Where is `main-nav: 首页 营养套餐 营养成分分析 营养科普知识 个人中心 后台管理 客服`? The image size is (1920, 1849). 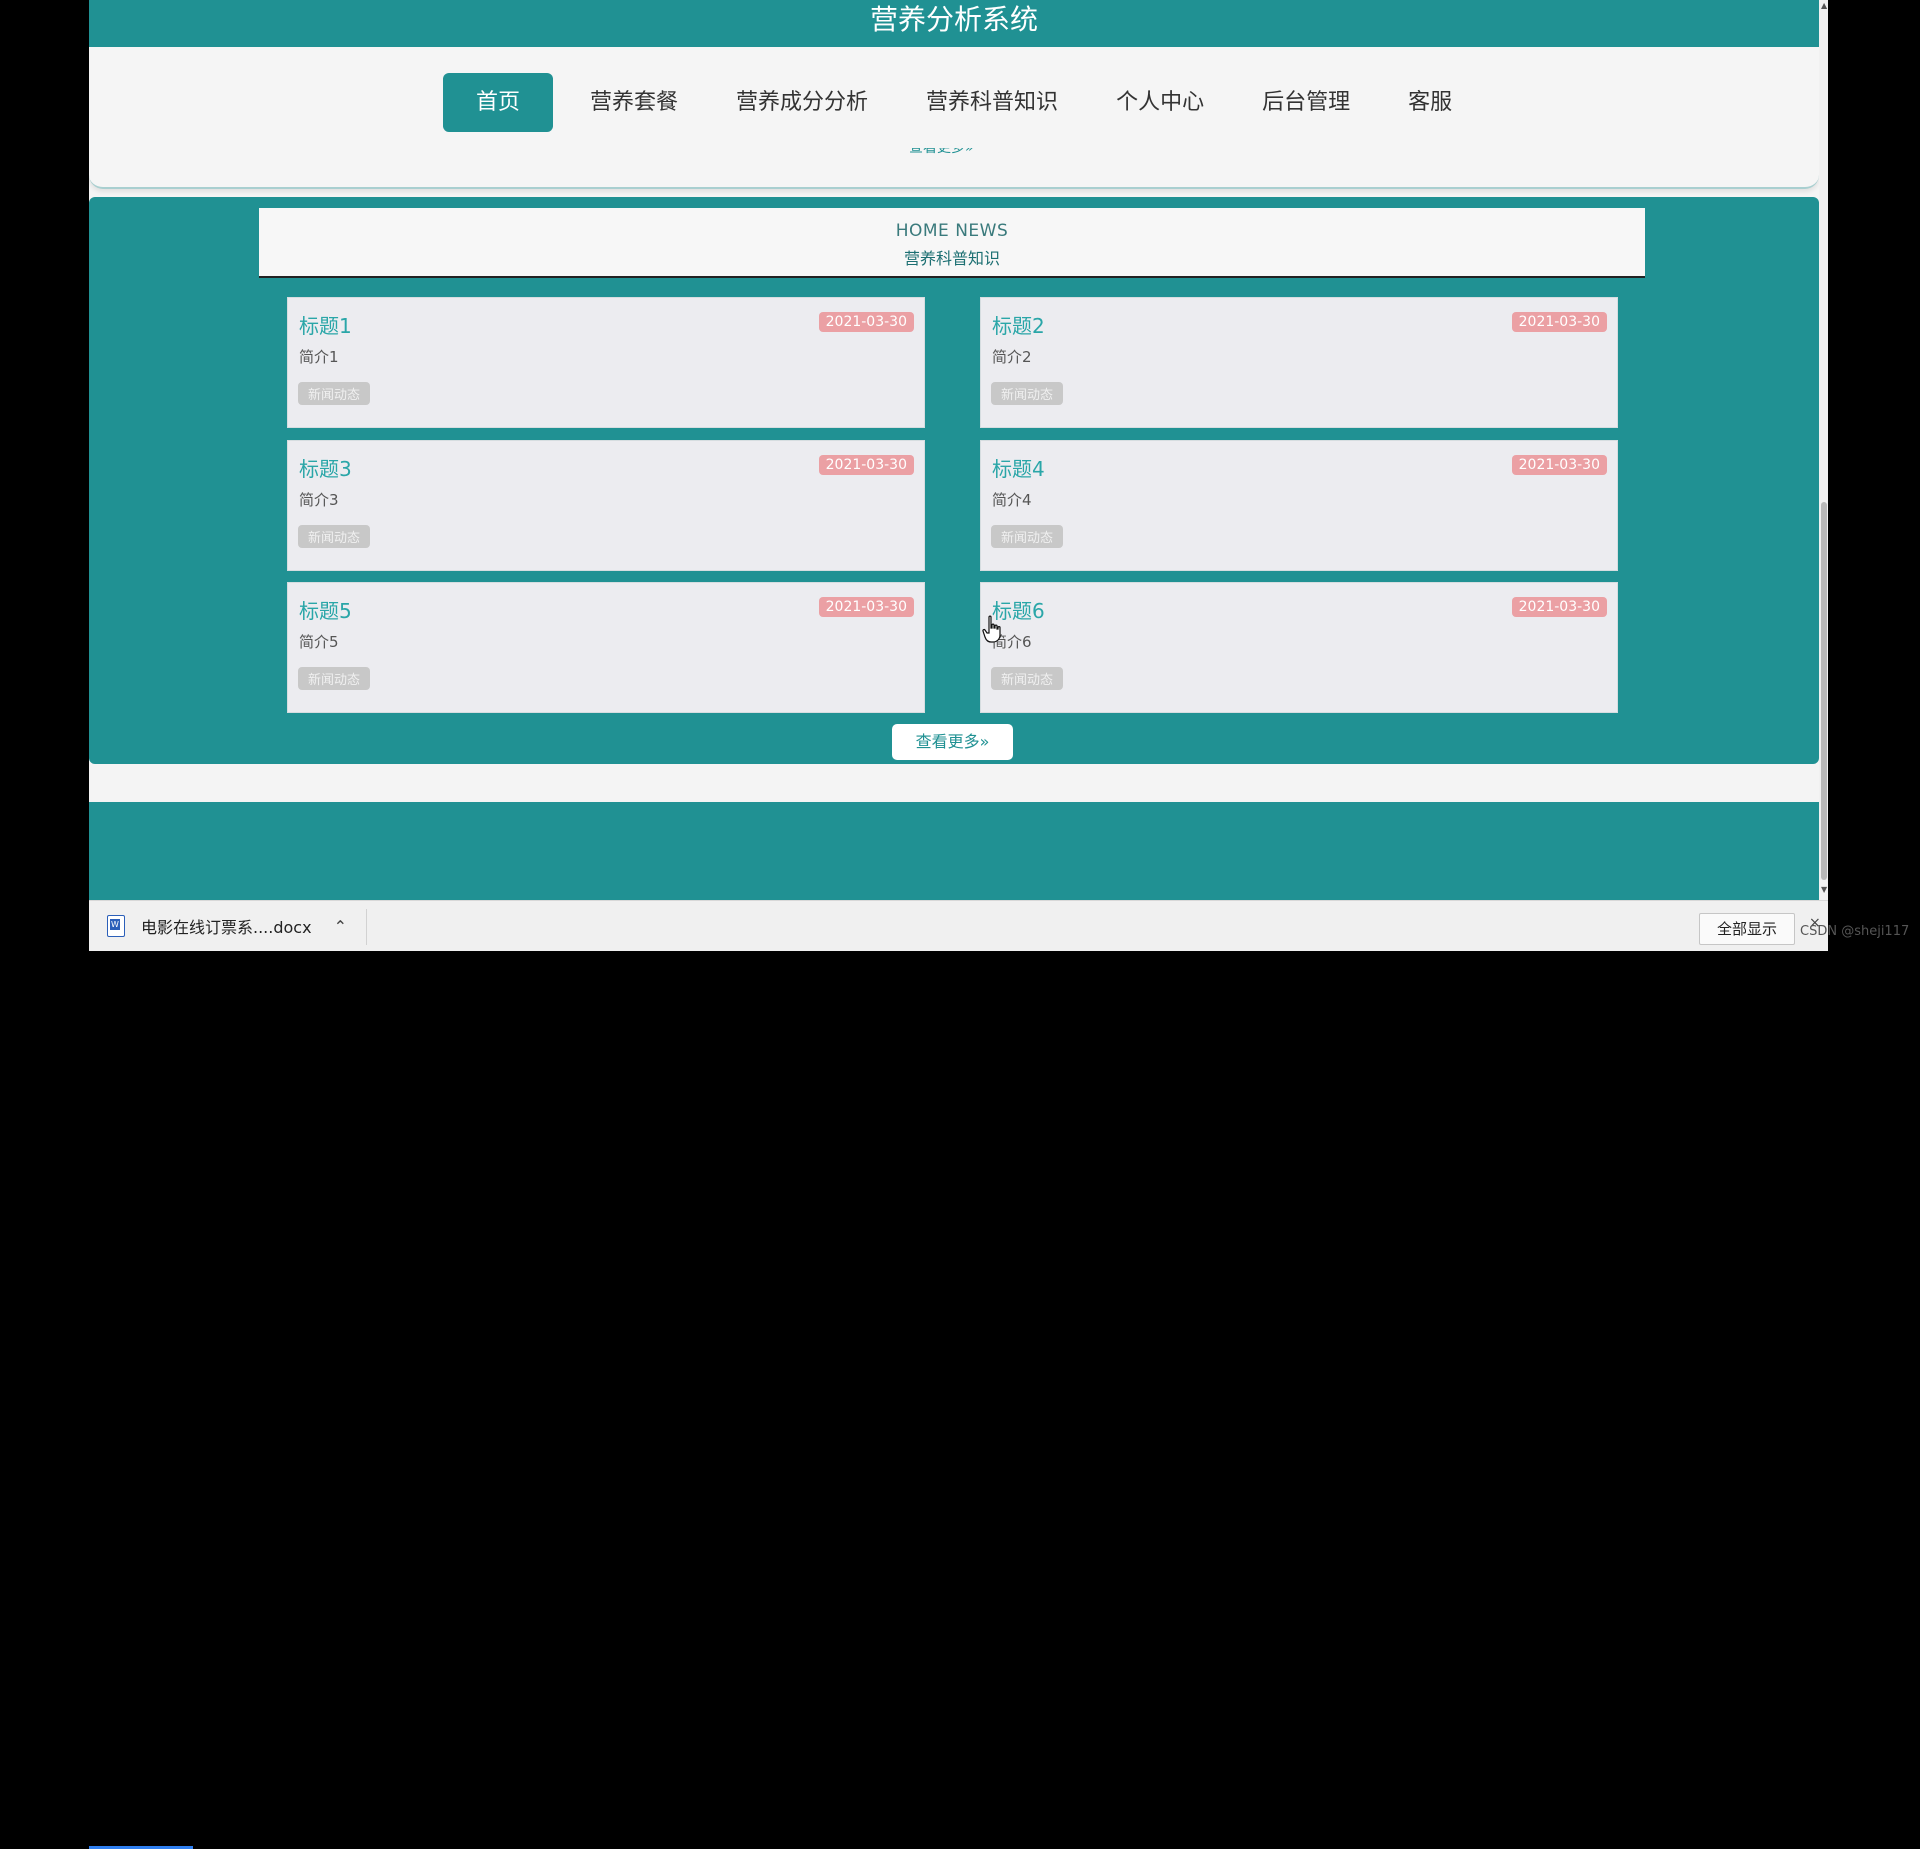 main-nav: 首页 营养套餐 营养成分分析 营养科普知识 个人中心 后台管理 客服 is located at coordinates (962, 102).